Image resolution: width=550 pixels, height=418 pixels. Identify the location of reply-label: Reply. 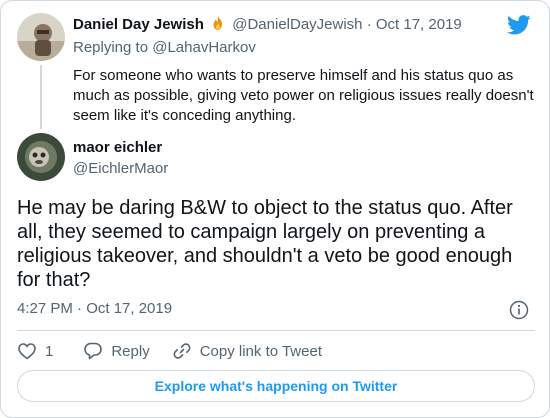
(130, 351).